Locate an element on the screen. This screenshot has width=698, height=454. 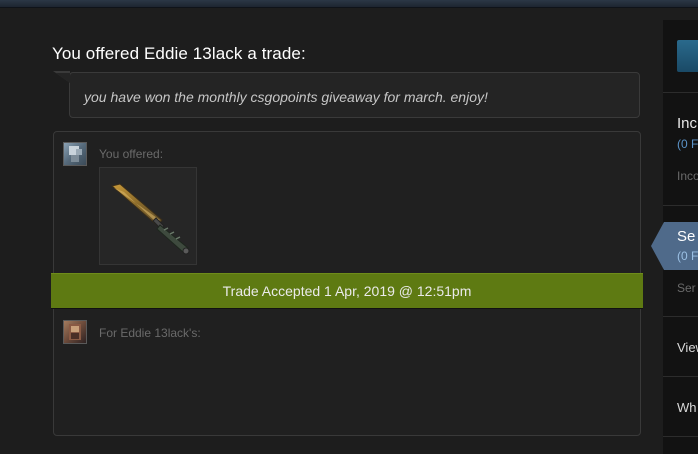
sidebar-sent-title: Se is located at coordinates (686, 236).